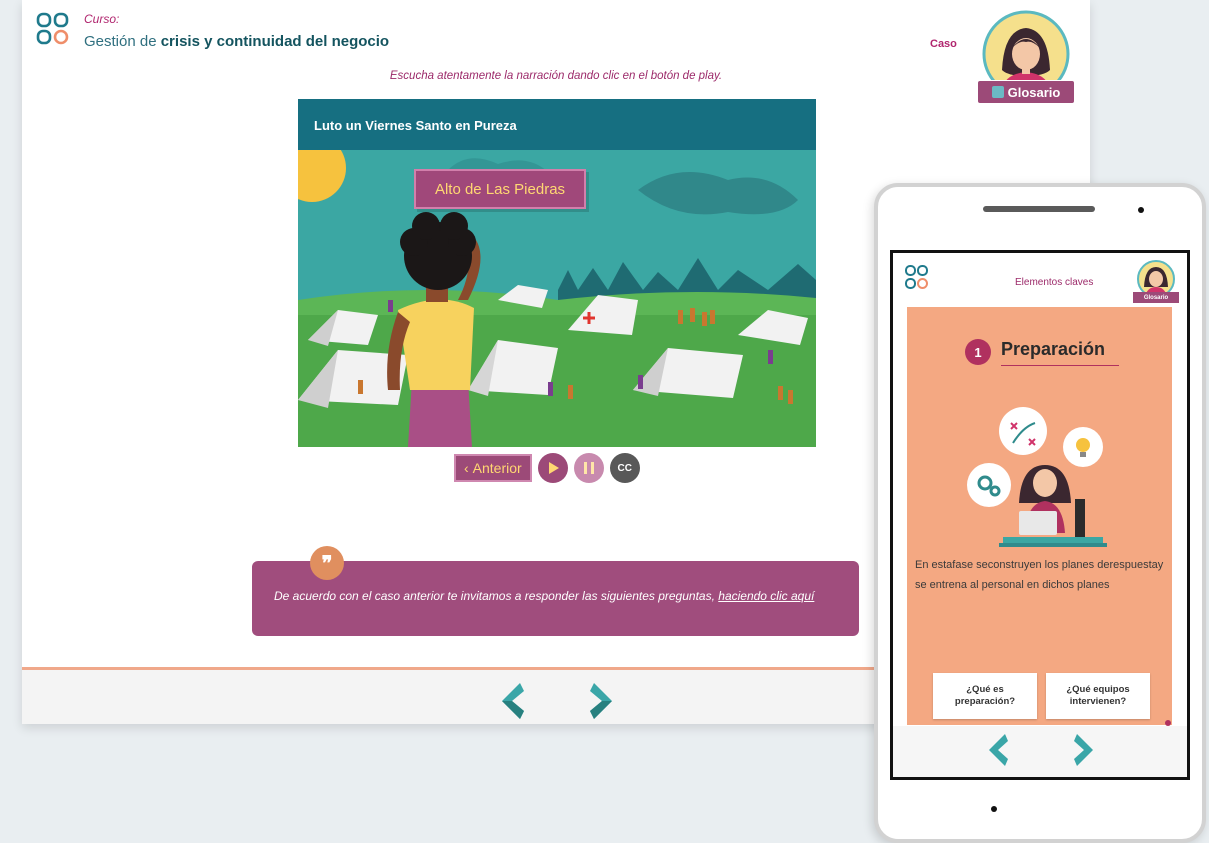 The width and height of the screenshot is (1209, 843). I want to click on step-number-badge: 1, so click(978, 352).